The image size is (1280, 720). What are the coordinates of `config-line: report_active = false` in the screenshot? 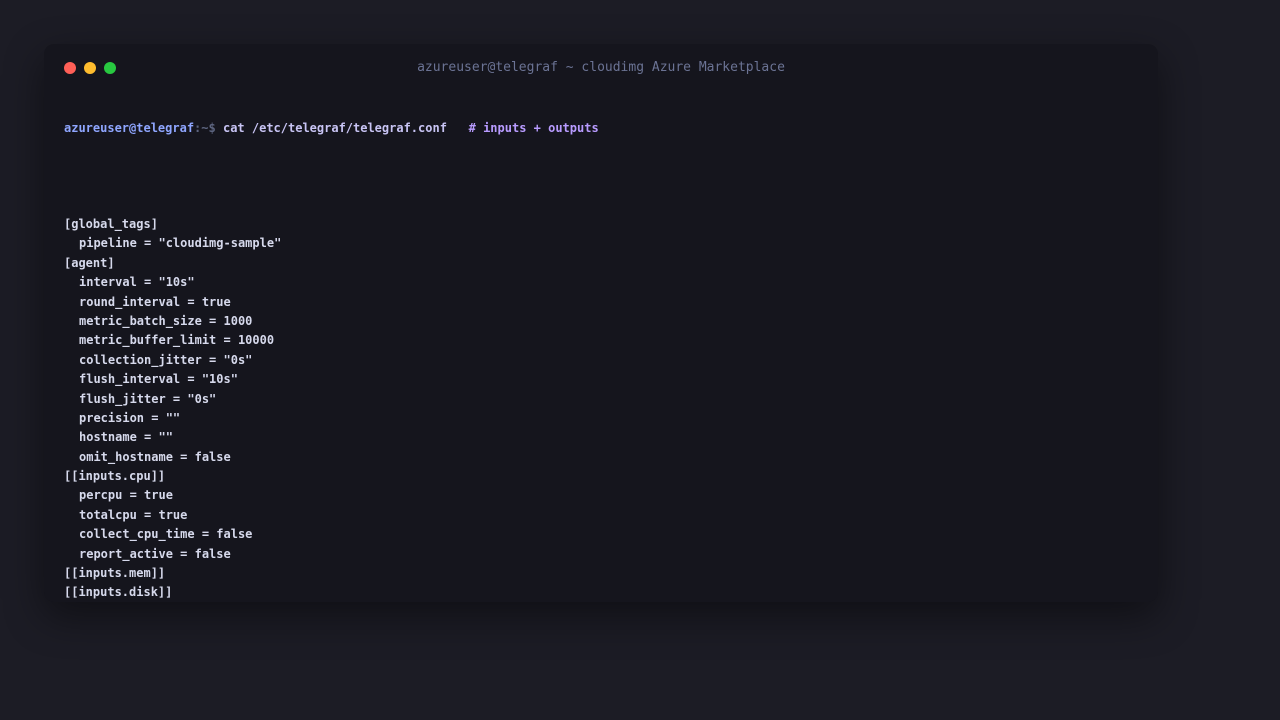 It's located at (155, 553).